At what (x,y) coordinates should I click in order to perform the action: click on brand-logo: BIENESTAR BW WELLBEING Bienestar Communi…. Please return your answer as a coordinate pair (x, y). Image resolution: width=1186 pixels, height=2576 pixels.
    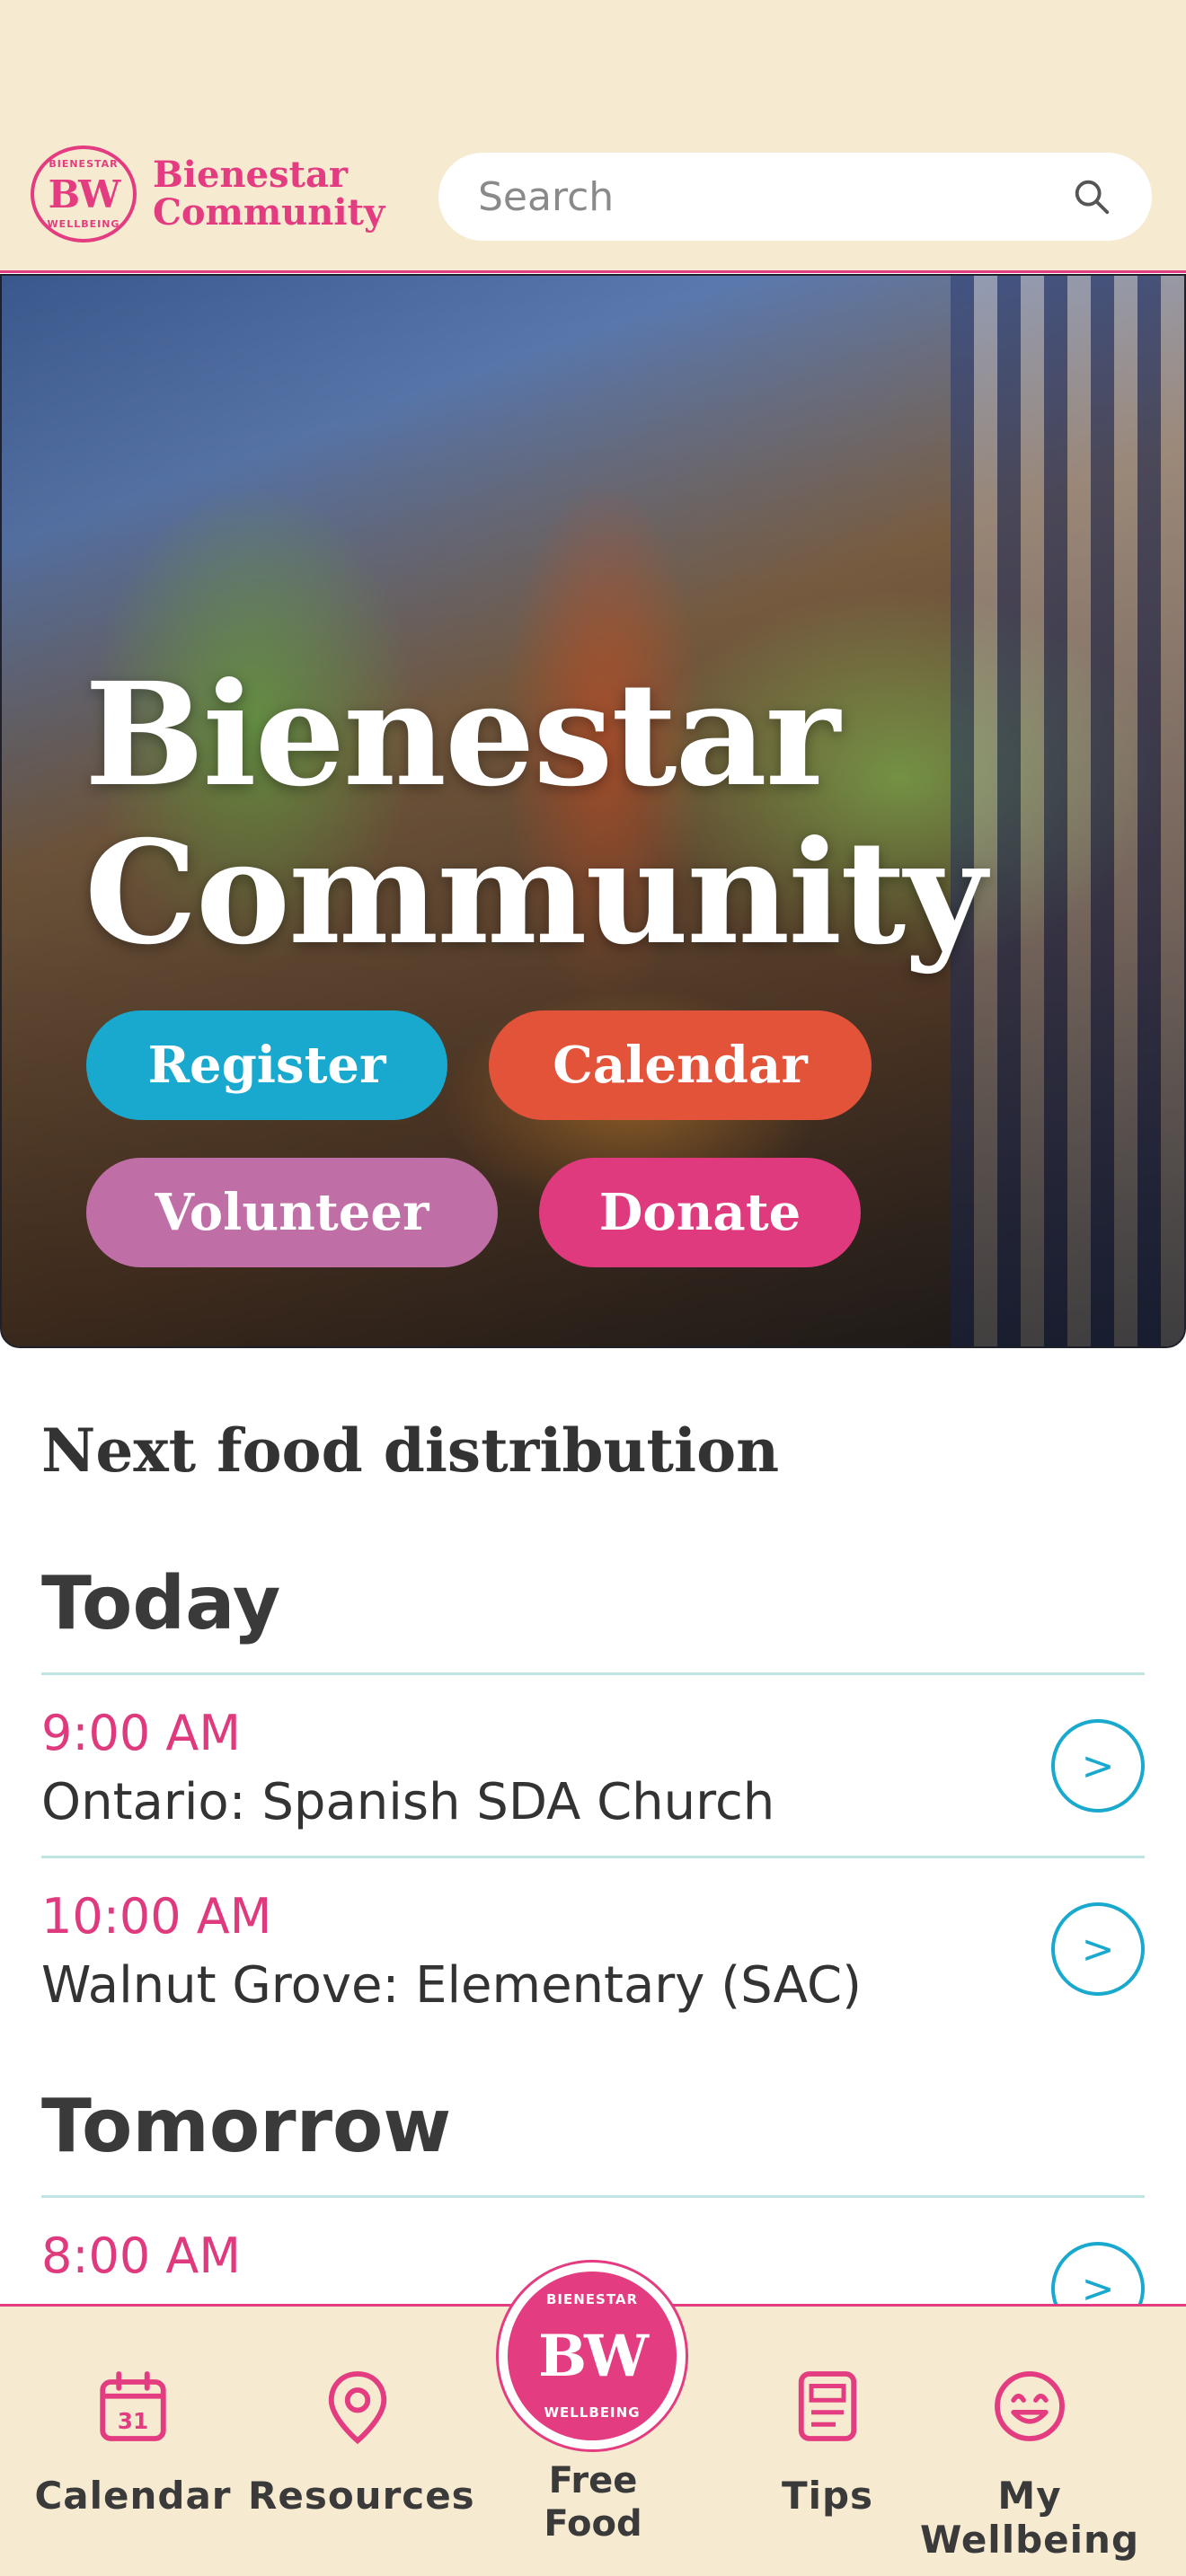
    Looking at the image, I should click on (208, 194).